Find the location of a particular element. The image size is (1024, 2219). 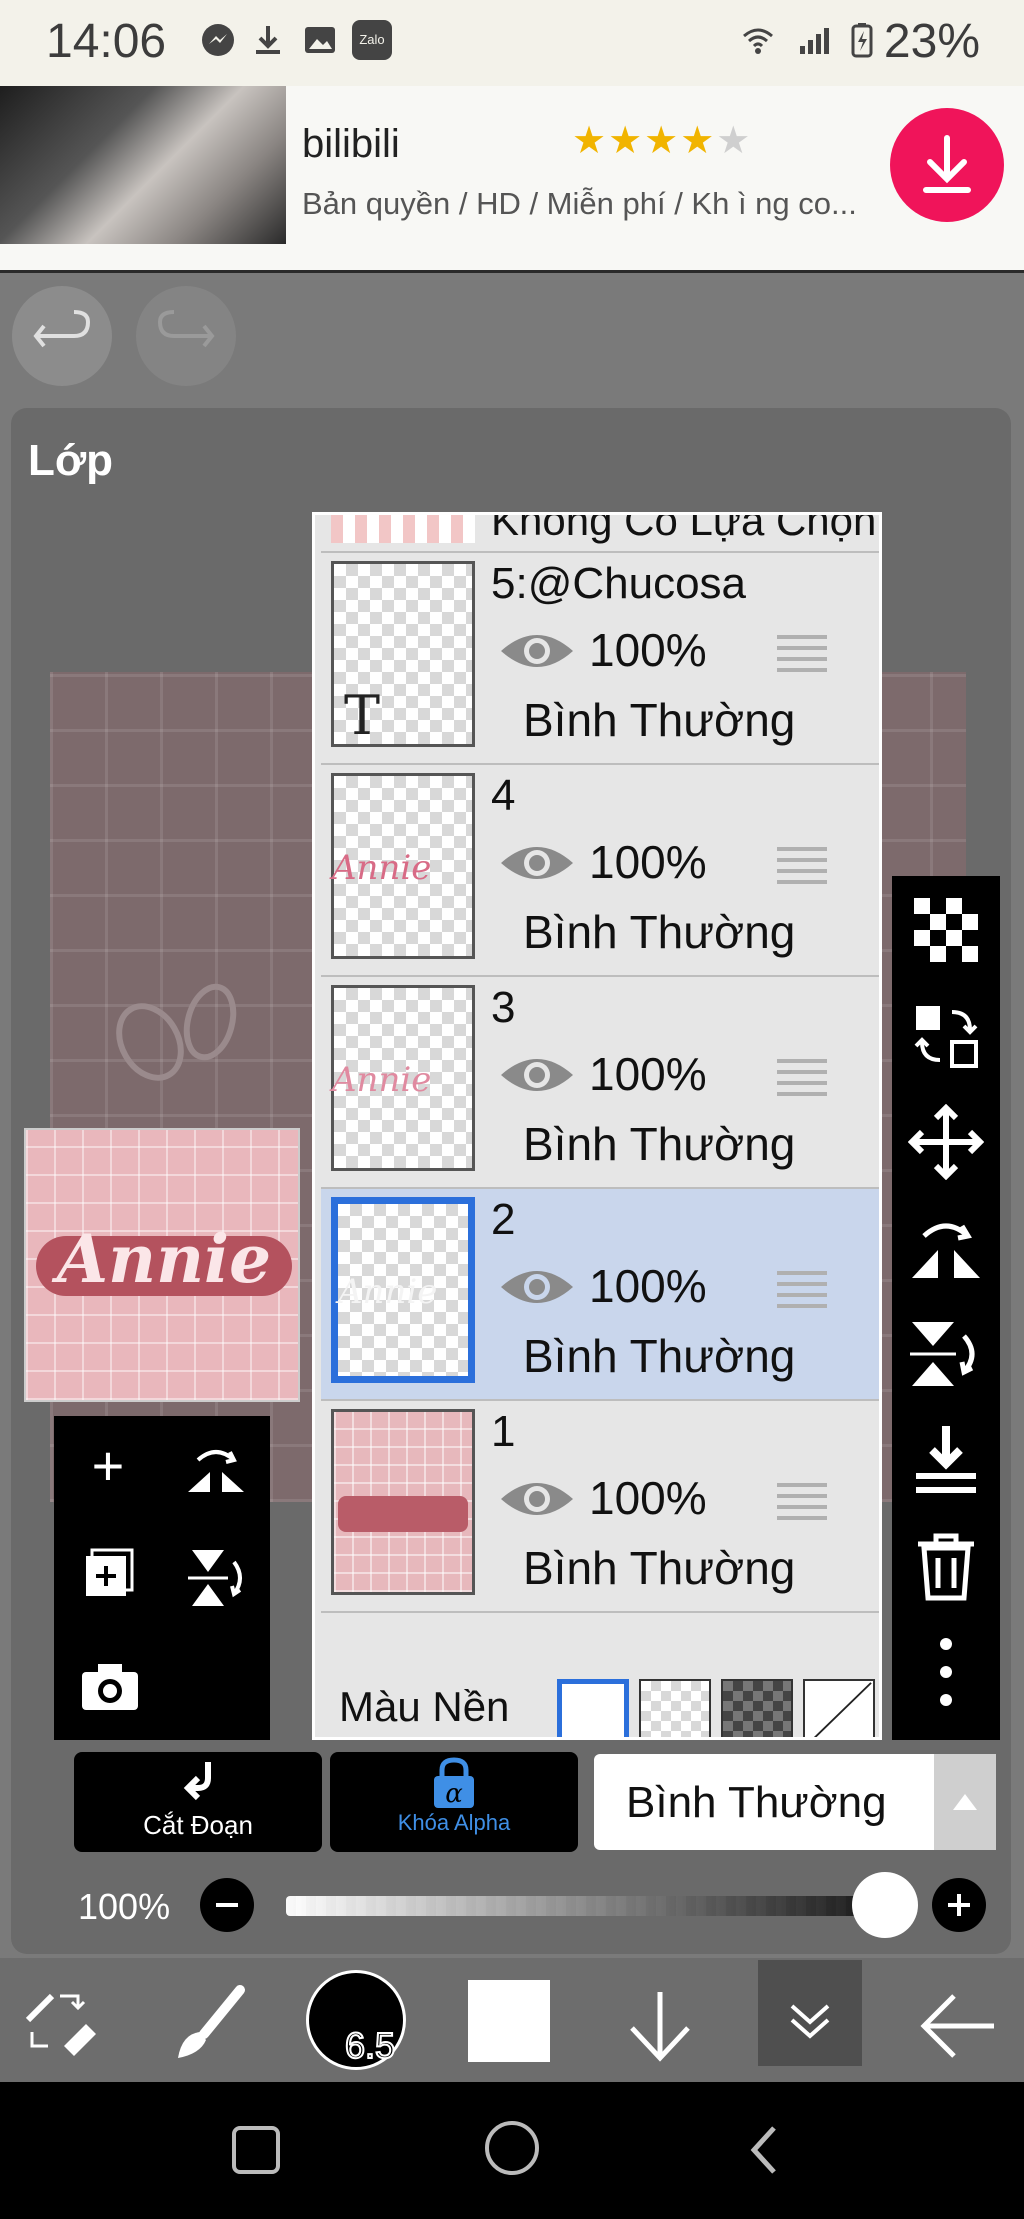

bg-white-swatch is located at coordinates (593, 1708).